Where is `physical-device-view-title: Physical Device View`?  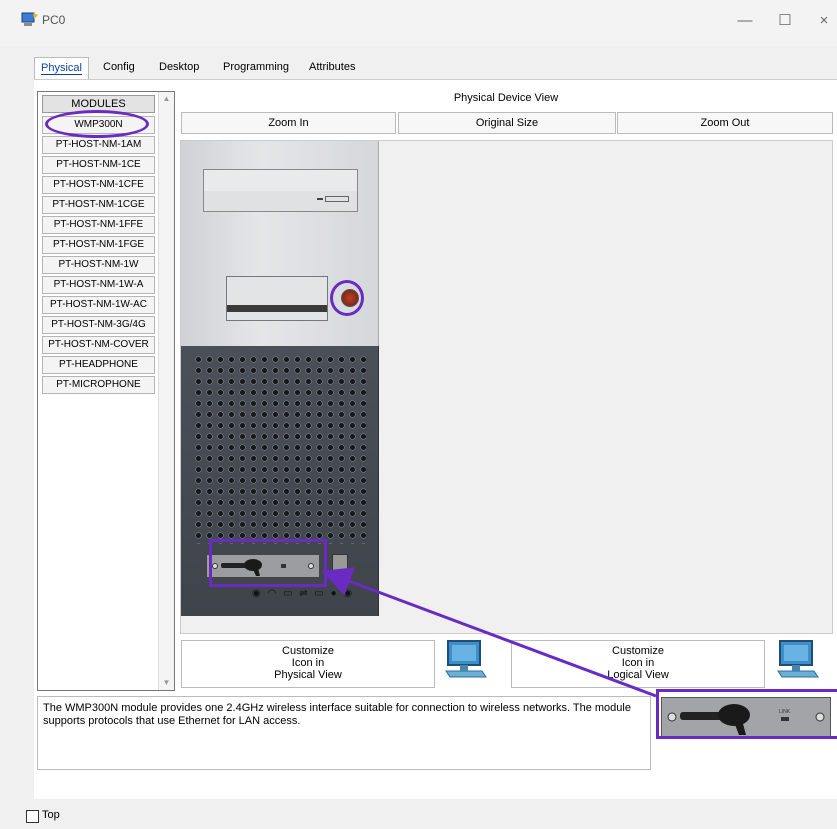
physical-device-view-title: Physical Device View is located at coordinates (506, 98).